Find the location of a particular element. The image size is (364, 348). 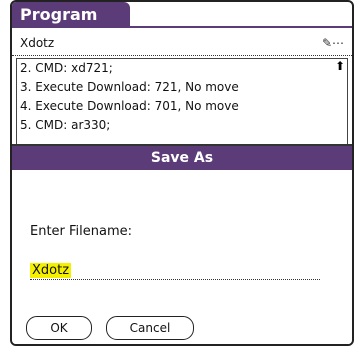

program-name-row: Xdotz ✎⋯ is located at coordinates (182, 43).